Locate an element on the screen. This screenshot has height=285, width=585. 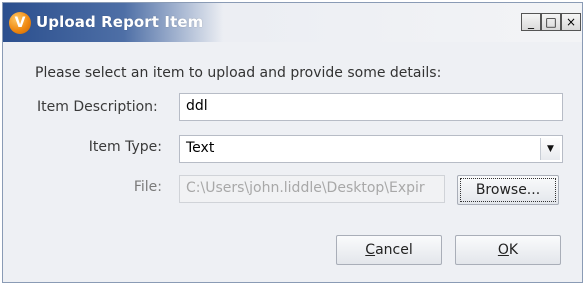
item-description-field: ddl is located at coordinates (371, 107).